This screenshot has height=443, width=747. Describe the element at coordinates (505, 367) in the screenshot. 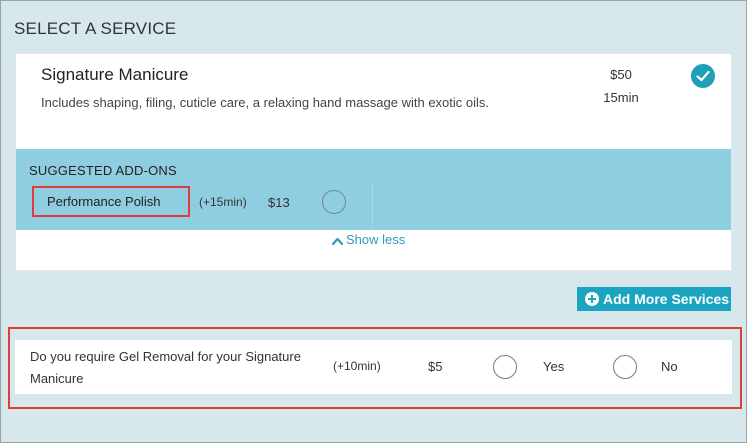

I see `gel-removal-yes-radio` at that location.